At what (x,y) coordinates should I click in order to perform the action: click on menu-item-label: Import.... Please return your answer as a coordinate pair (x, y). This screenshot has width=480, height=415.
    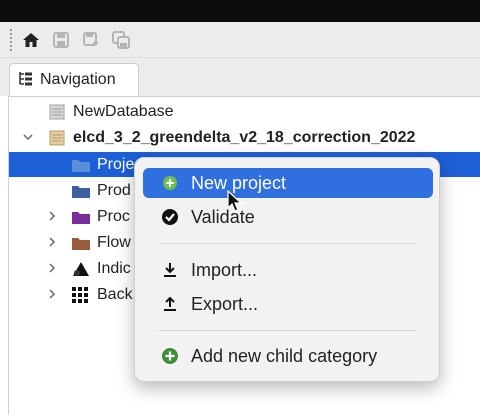
    Looking at the image, I should click on (224, 269).